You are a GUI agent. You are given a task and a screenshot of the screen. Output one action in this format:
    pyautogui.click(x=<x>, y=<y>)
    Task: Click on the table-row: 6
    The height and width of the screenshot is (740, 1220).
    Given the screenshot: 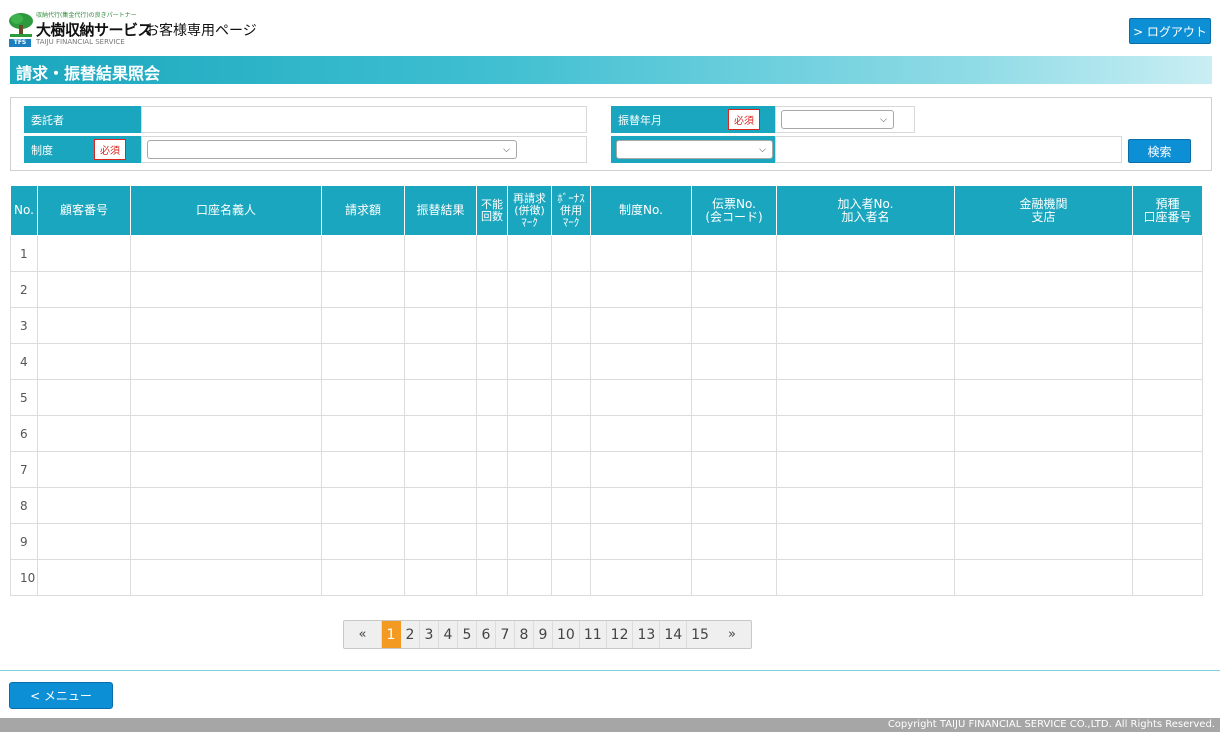 What is the action you would take?
    pyautogui.click(x=606, y=433)
    